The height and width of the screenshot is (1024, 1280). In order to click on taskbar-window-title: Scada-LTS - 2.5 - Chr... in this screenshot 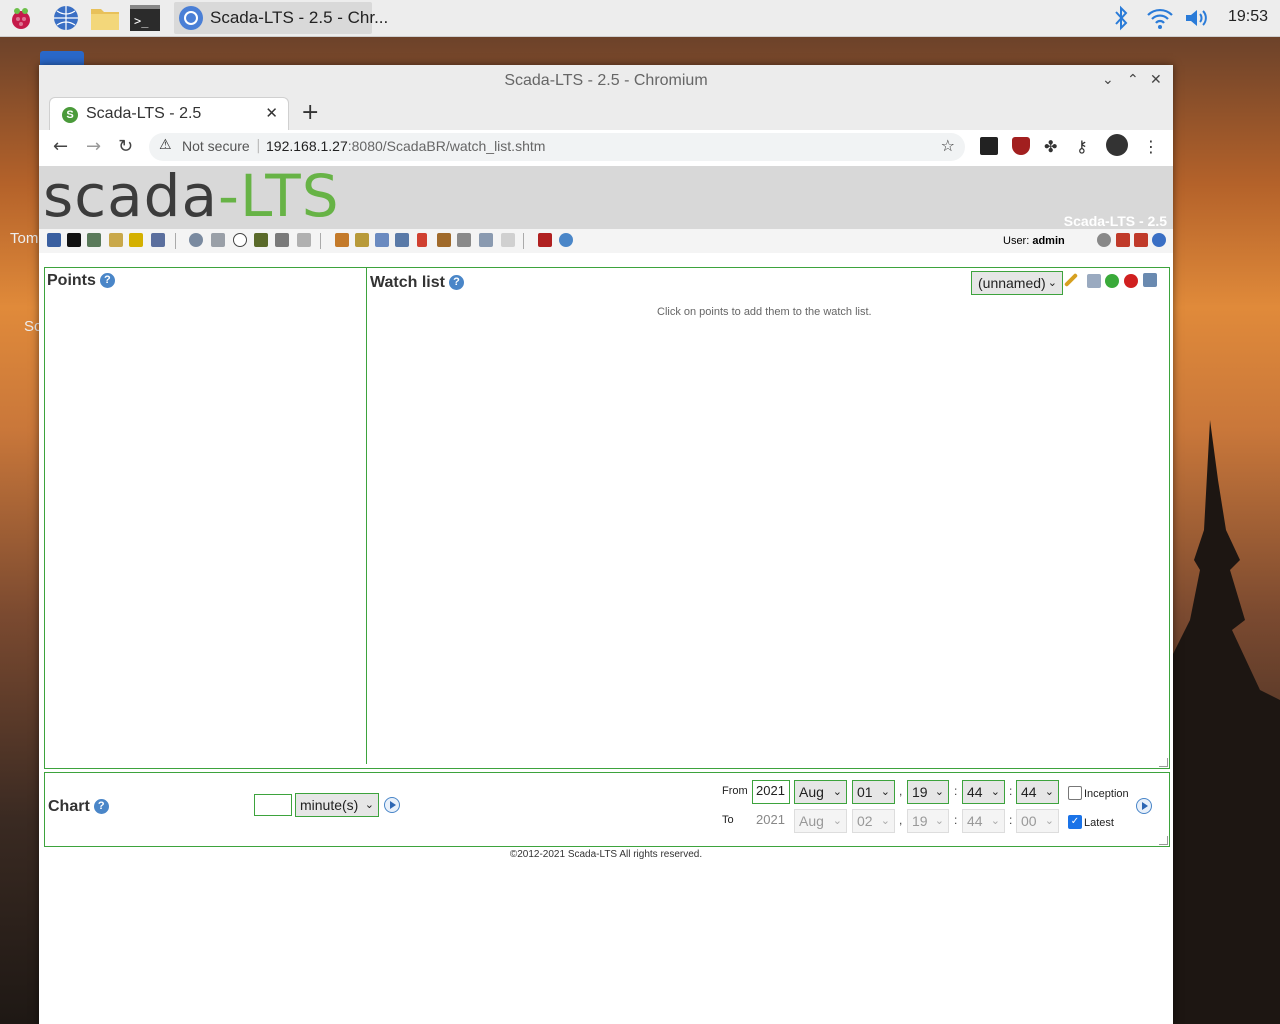, I will do `click(299, 17)`.